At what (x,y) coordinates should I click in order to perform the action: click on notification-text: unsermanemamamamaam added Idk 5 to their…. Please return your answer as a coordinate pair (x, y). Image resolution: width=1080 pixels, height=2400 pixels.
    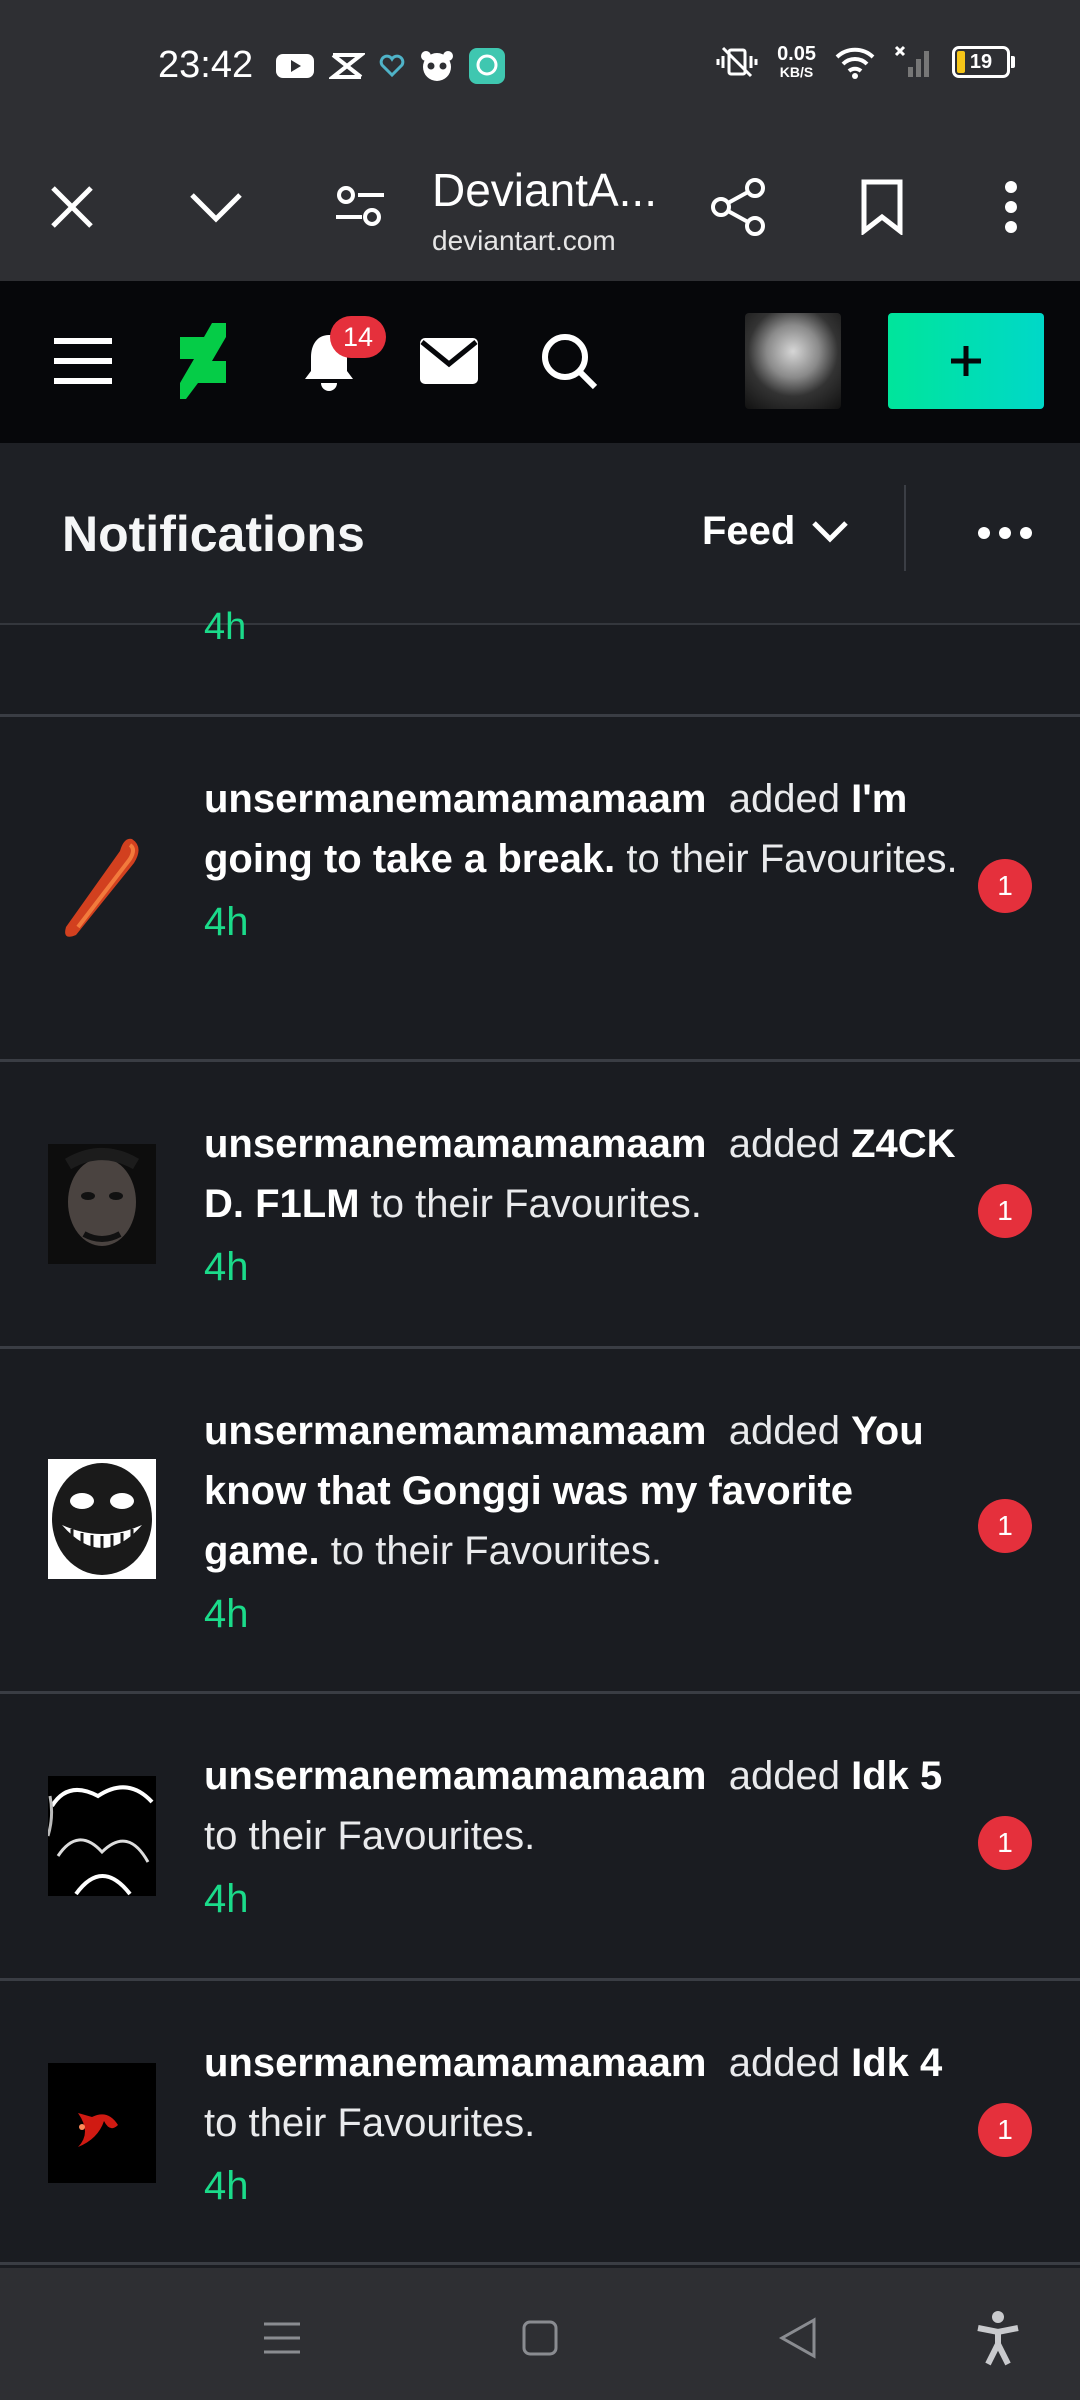
    Looking at the image, I should click on (584, 1839).